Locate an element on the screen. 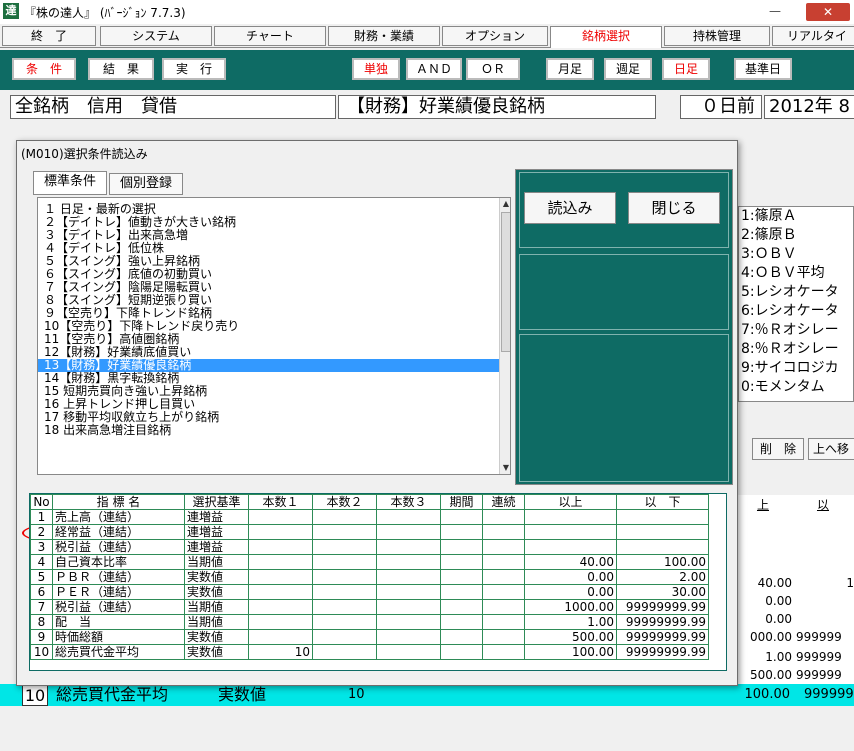 The image size is (854, 751). table-row: 8配 当当期値 1.00 99999999.99 is located at coordinates (369, 622).